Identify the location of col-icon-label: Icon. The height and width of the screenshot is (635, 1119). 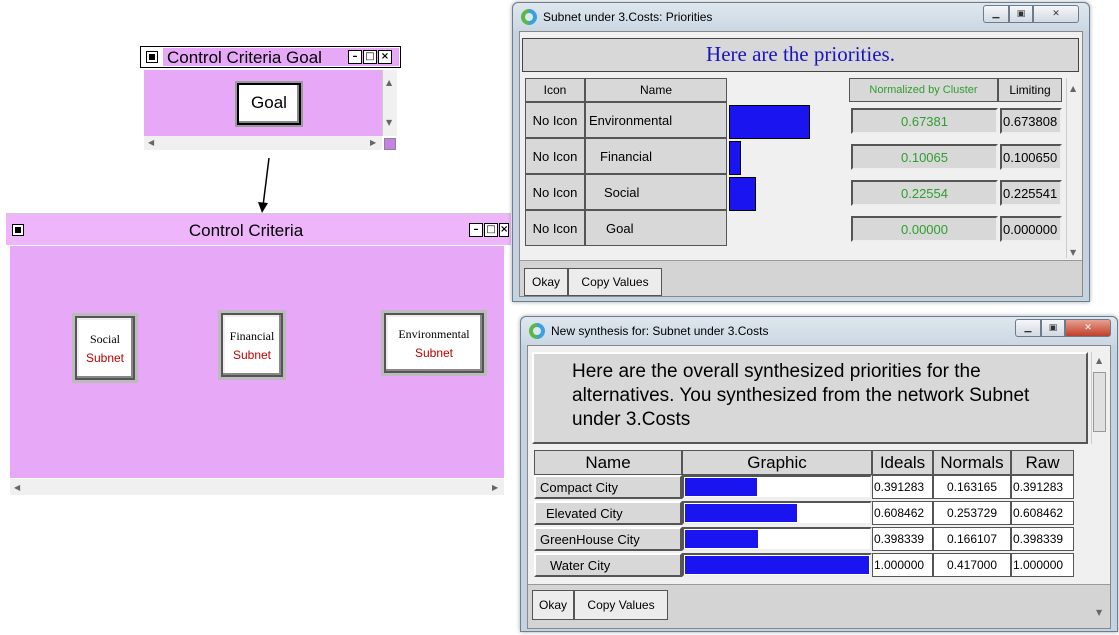
(555, 90).